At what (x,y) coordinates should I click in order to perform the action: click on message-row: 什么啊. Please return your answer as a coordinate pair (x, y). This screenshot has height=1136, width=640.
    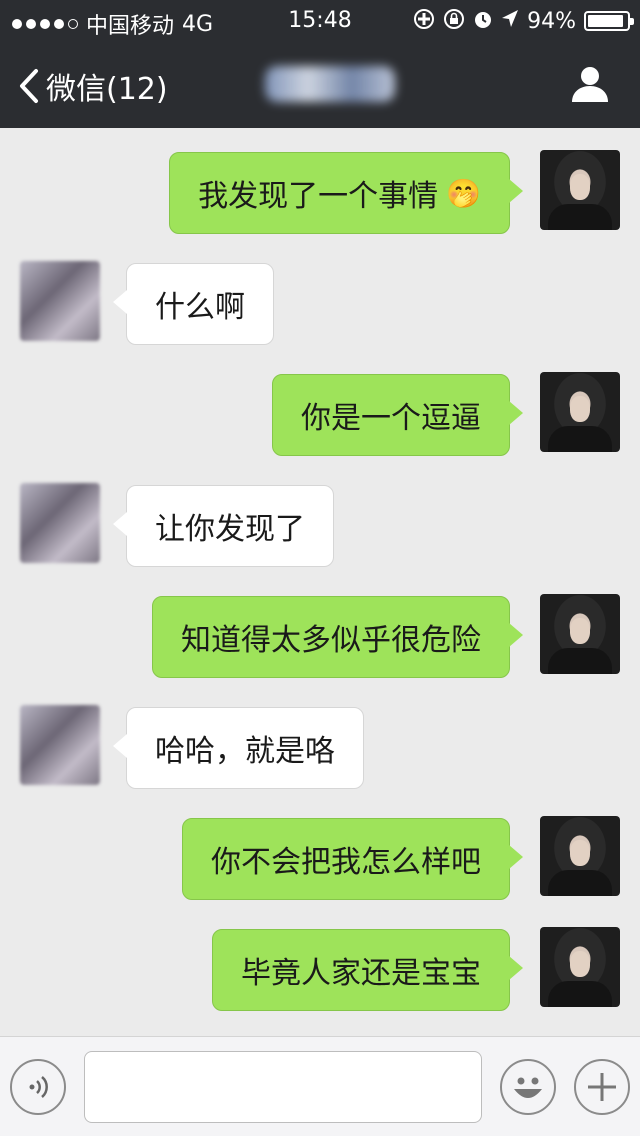
    Looking at the image, I should click on (320, 306).